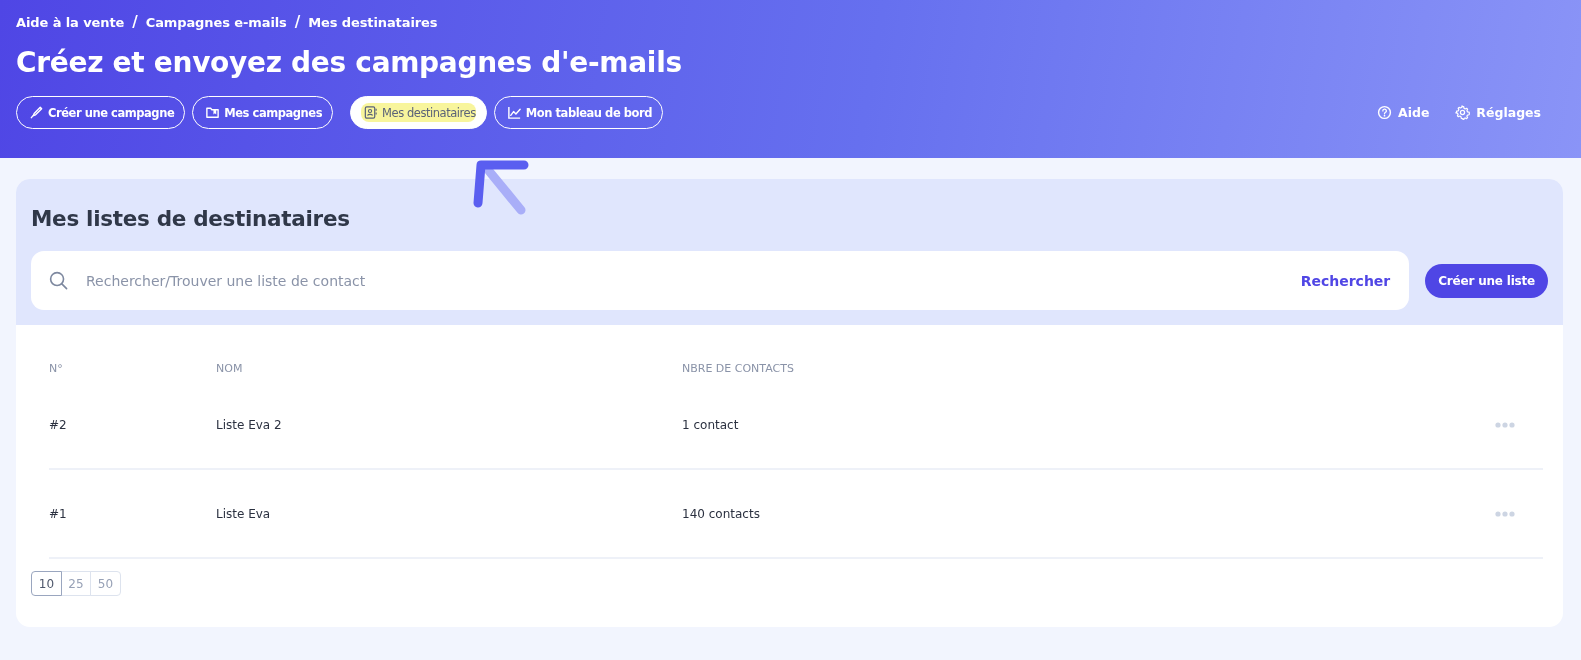  Describe the element at coordinates (1384, 112) in the screenshot. I see `help-icon` at that location.